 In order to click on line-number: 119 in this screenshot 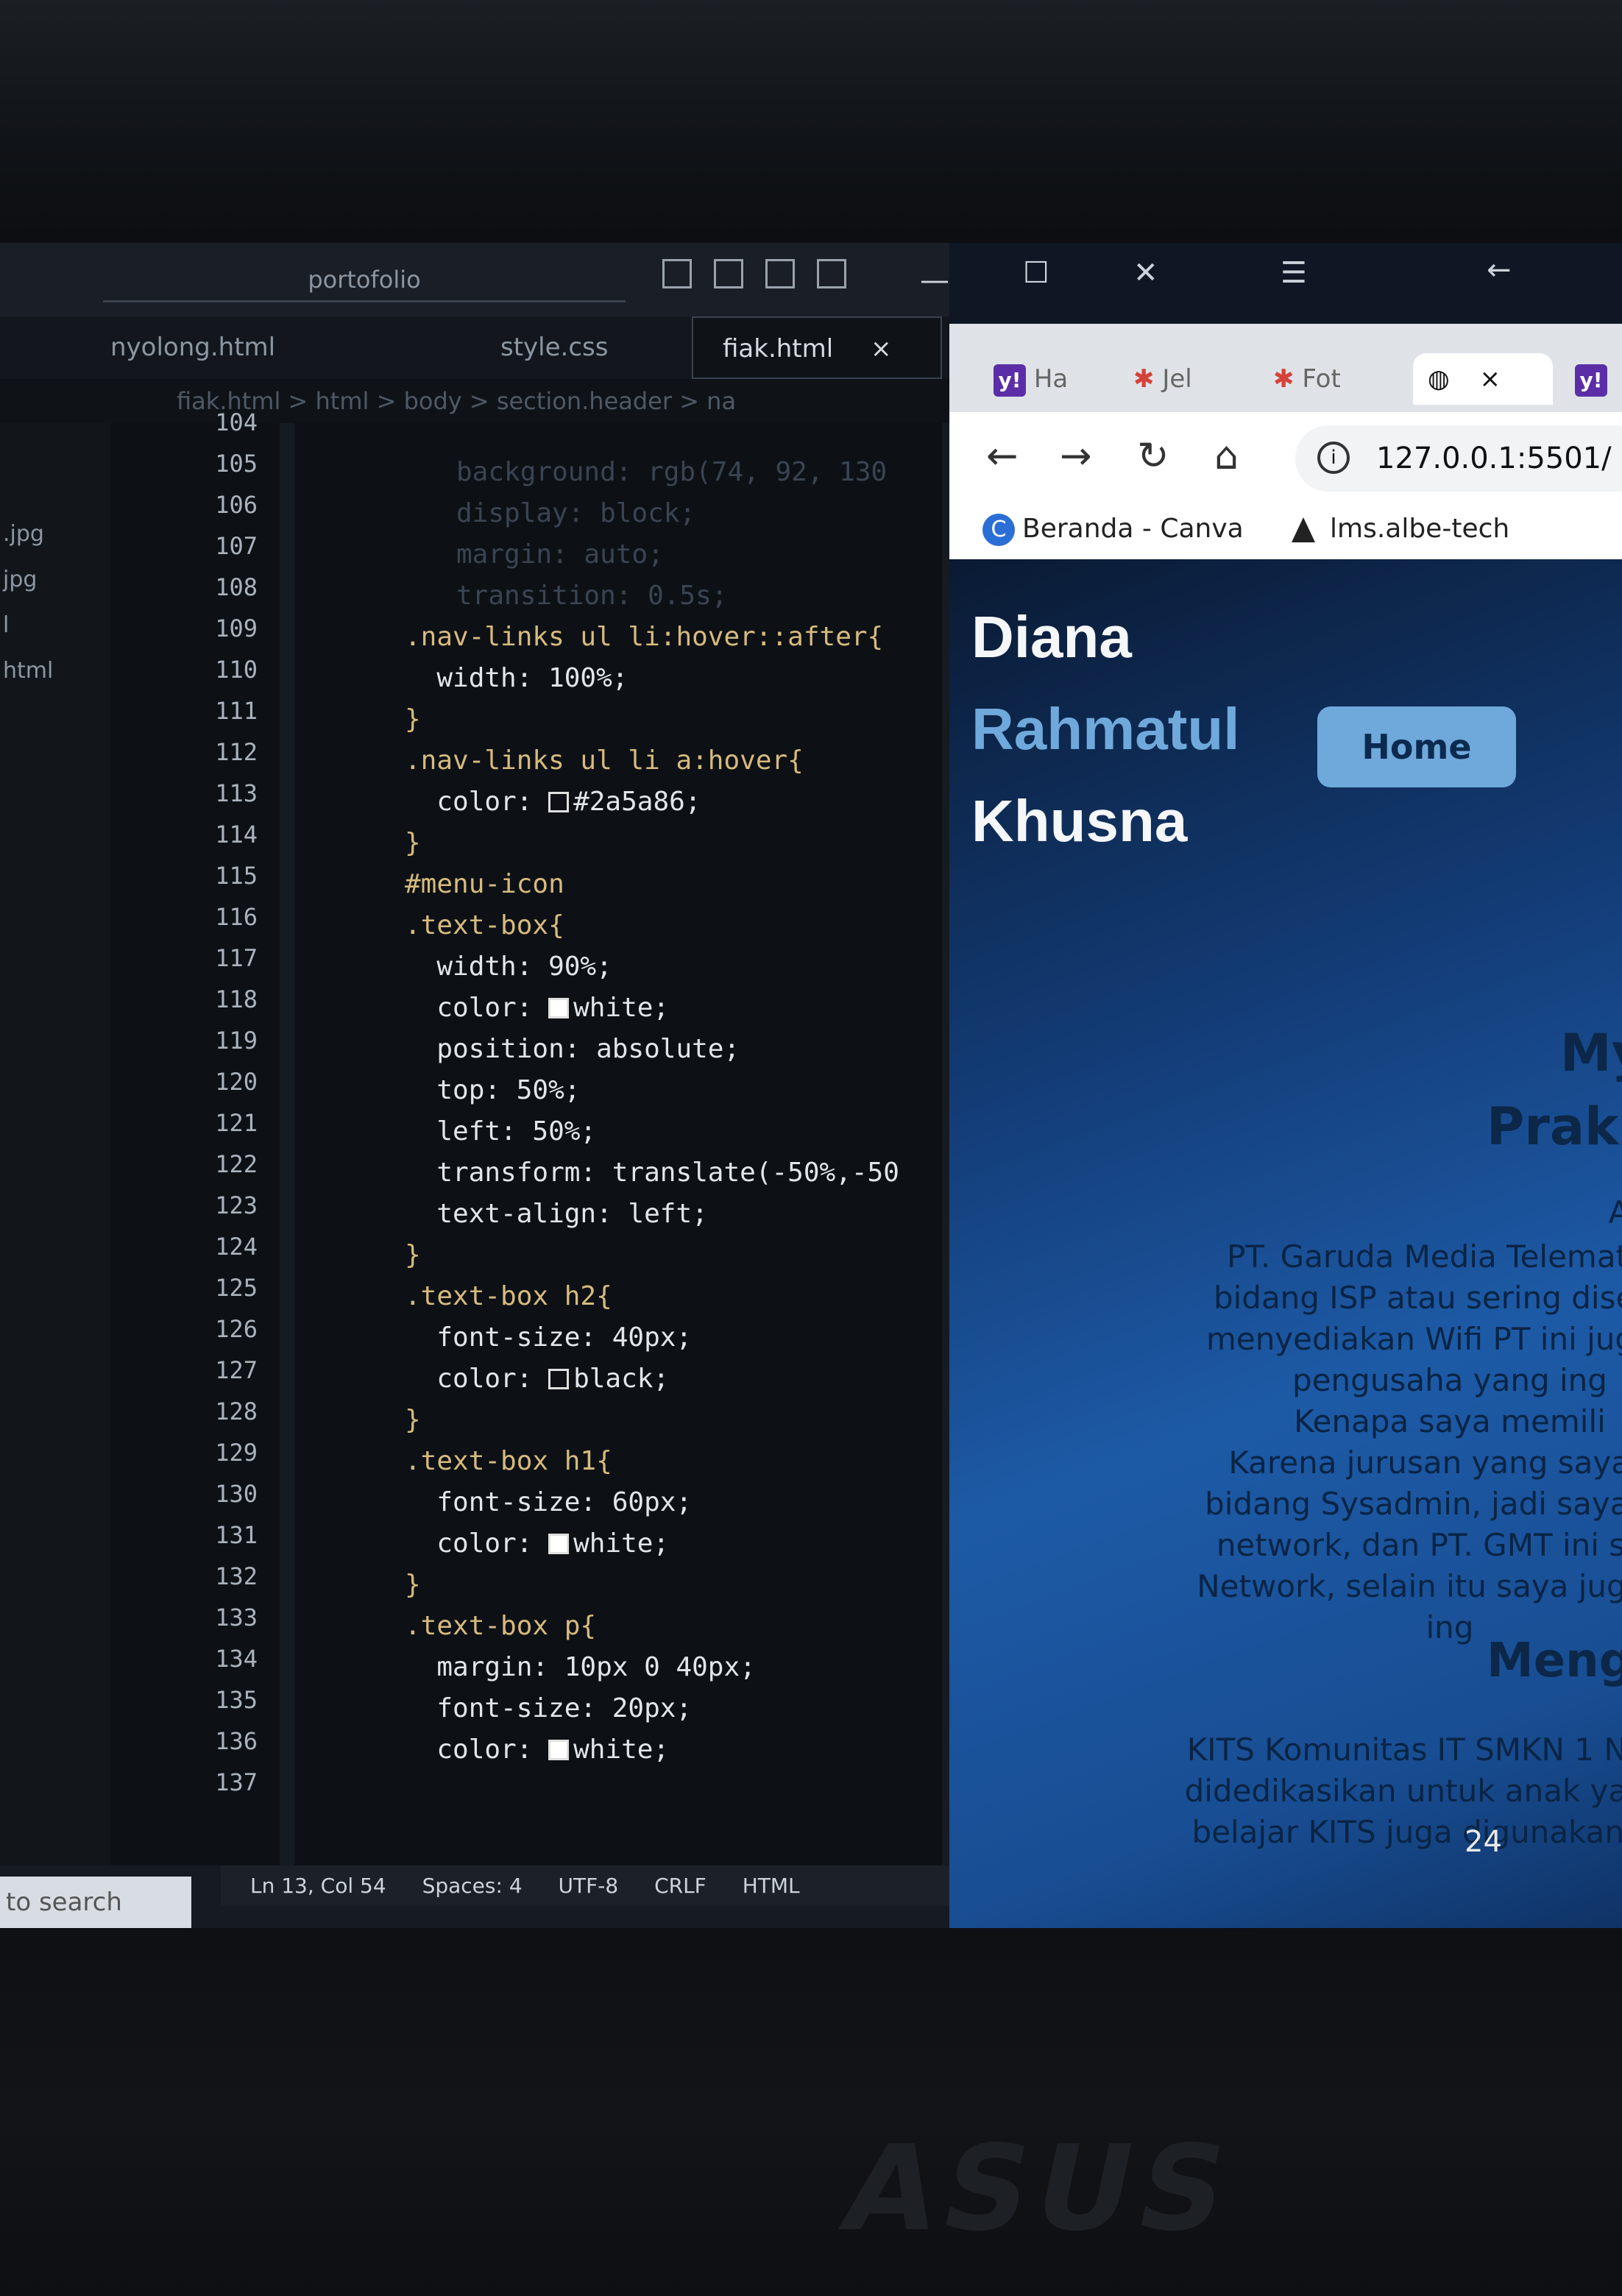, I will do `click(237, 1041)`.